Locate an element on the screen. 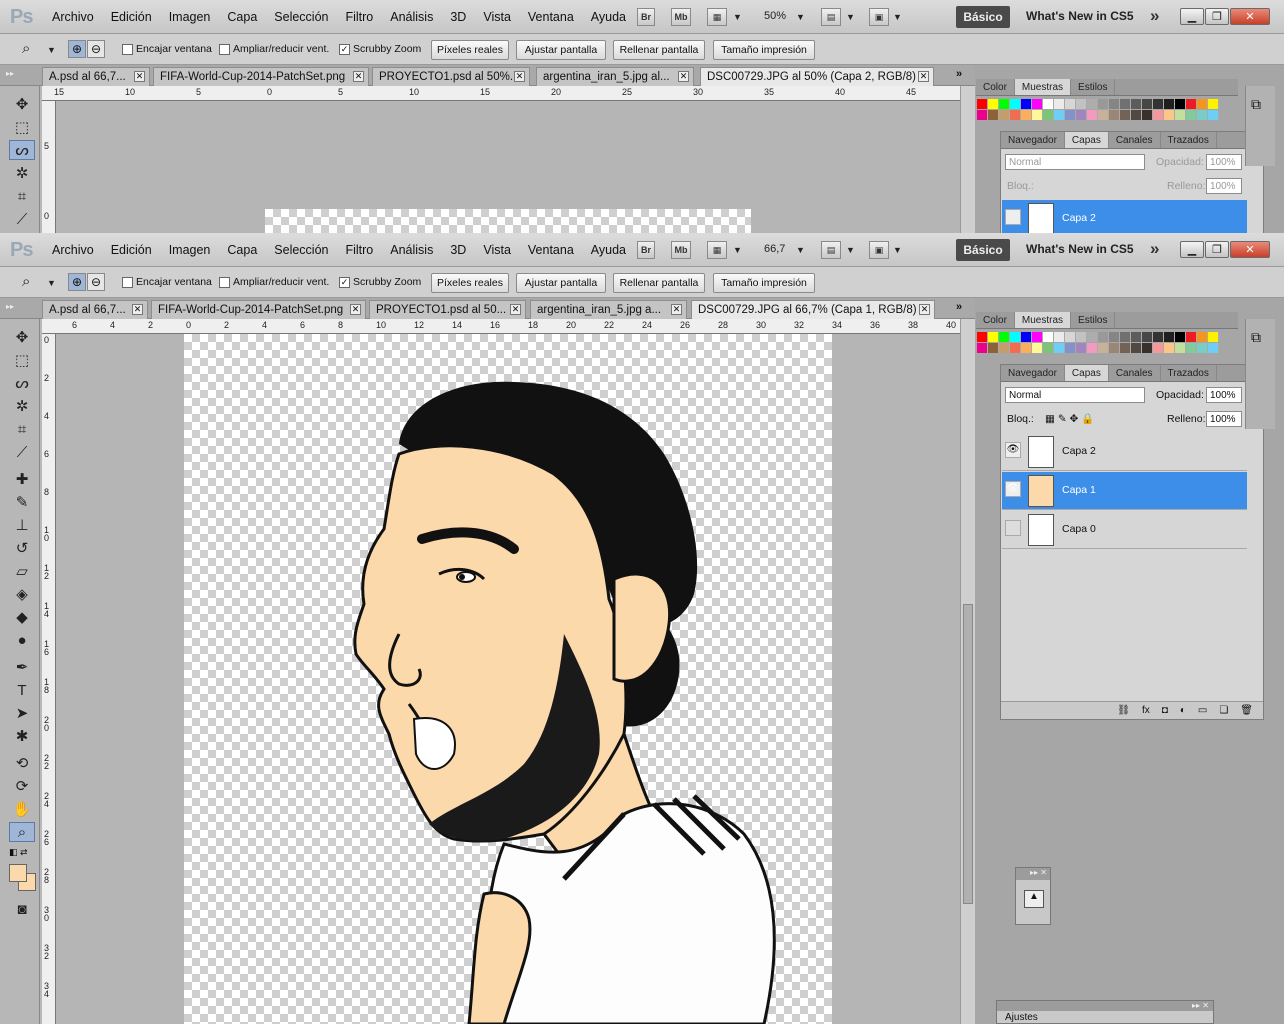 This screenshot has width=1284, height=1024. doc-tab-active: DSC00729.JPG al 66,7% (Capa 1, RGB/8) * ✕ is located at coordinates (813, 309).